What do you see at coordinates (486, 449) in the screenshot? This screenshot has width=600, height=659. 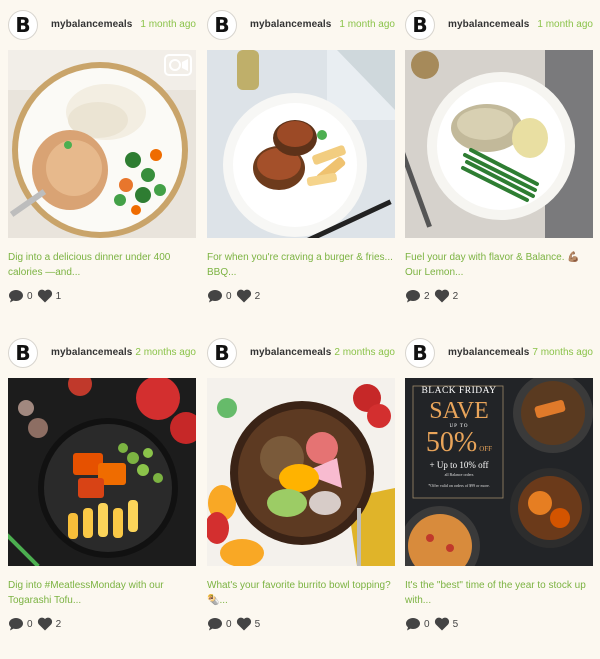 I see `promo-line-5: OFF` at bounding box center [486, 449].